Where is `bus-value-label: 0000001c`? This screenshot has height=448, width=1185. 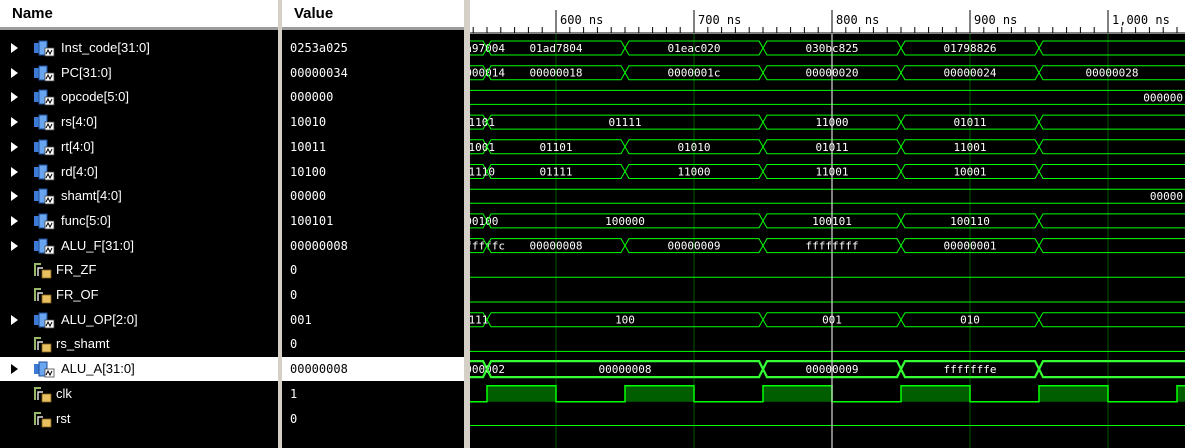 bus-value-label: 0000001c is located at coordinates (694, 73).